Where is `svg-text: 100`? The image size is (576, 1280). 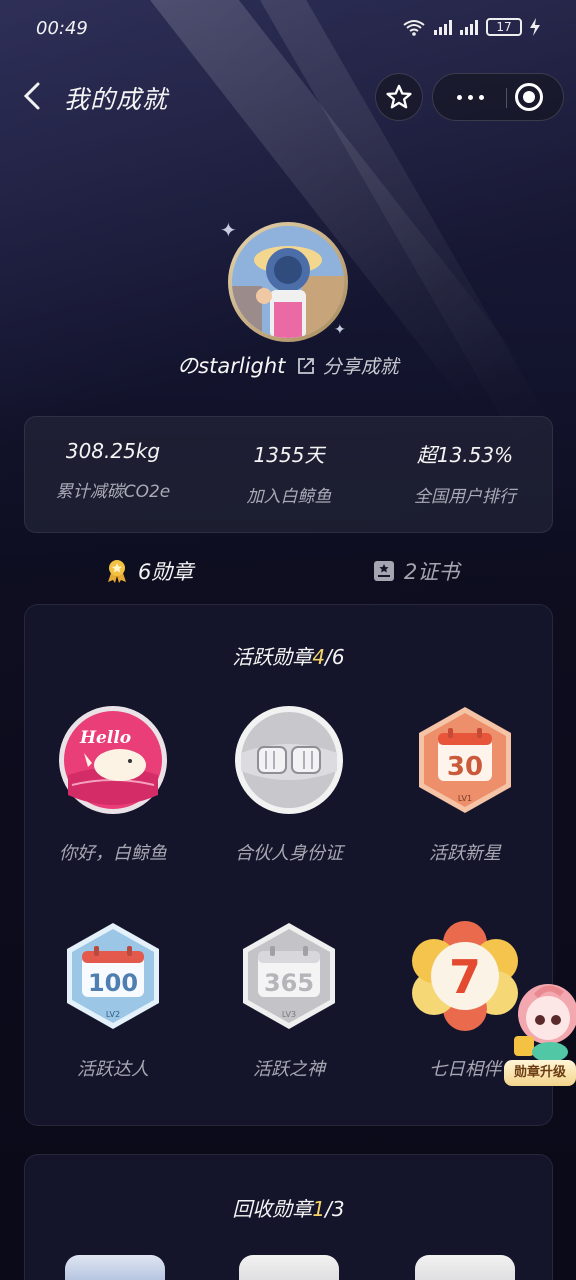 svg-text: 100 is located at coordinates (113, 983).